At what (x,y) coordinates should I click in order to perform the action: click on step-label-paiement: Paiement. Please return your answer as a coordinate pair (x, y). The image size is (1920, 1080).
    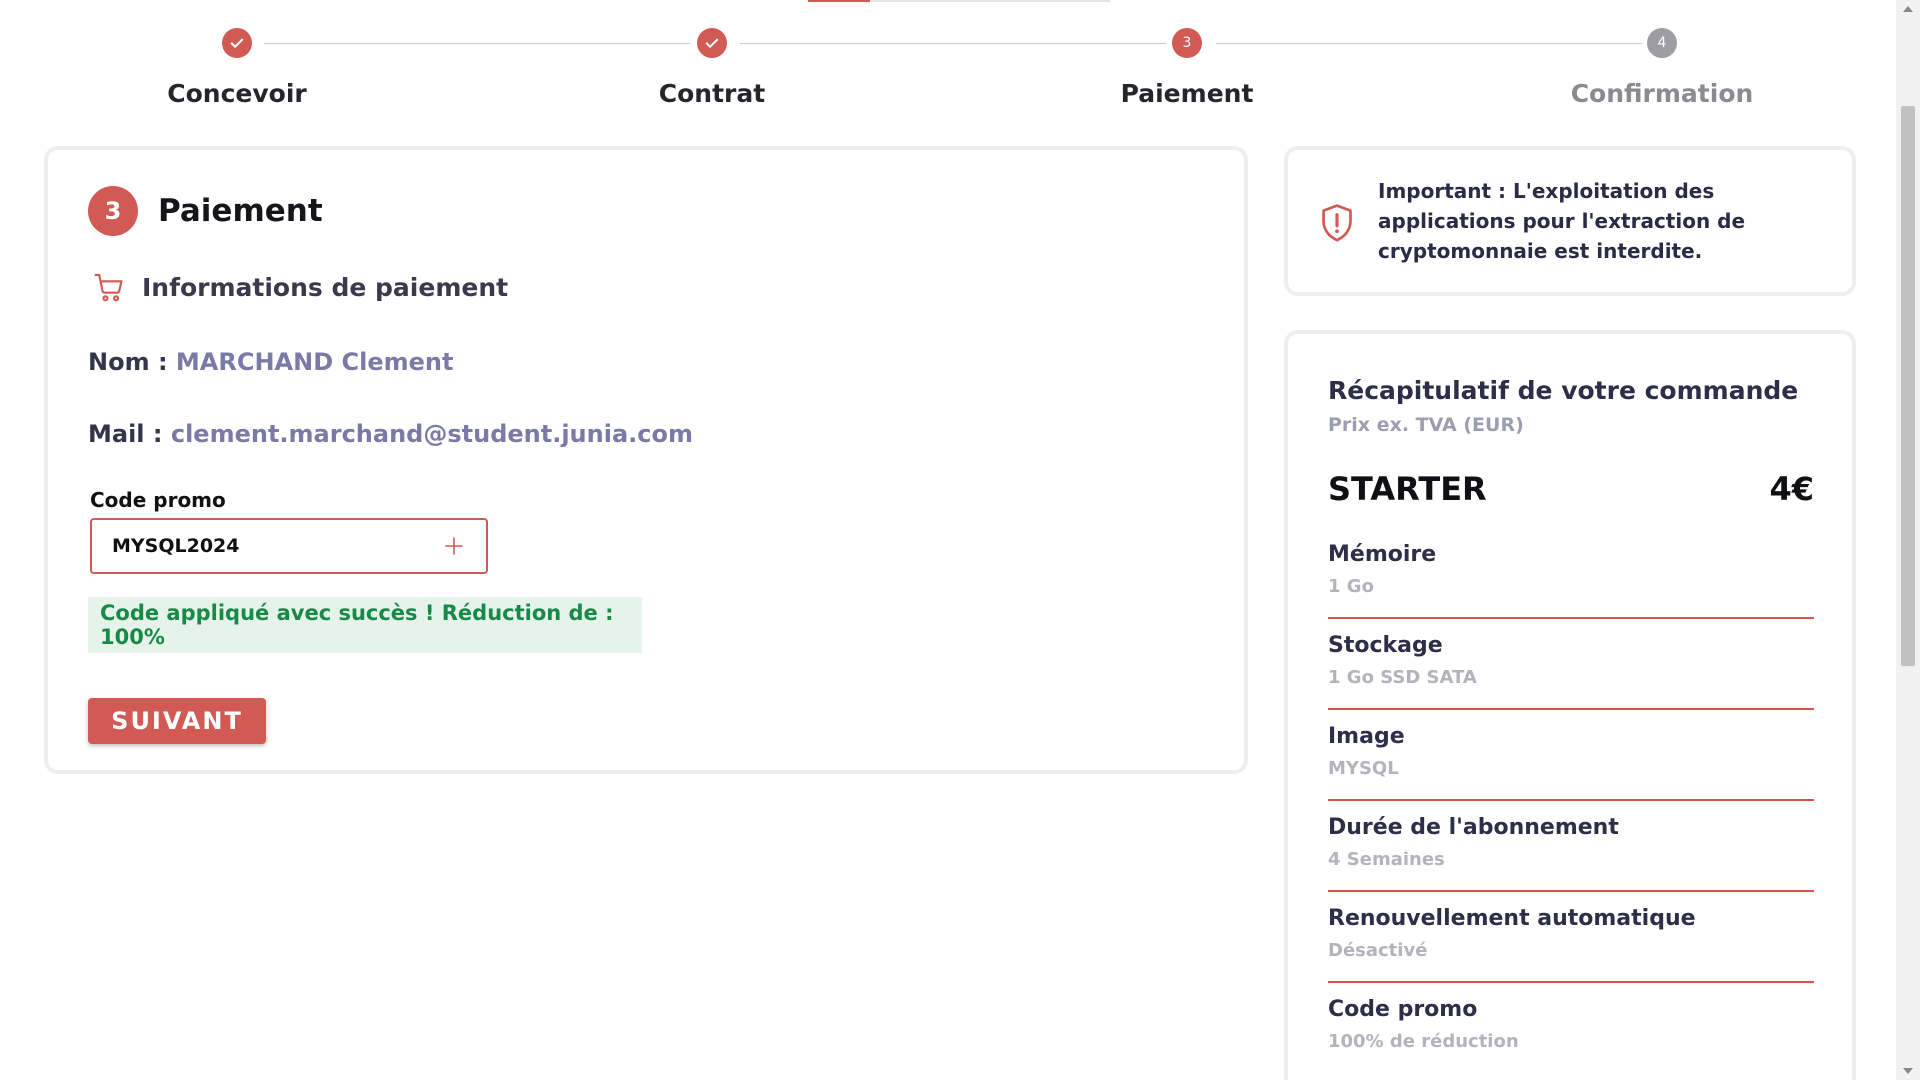
    Looking at the image, I should click on (1187, 93).